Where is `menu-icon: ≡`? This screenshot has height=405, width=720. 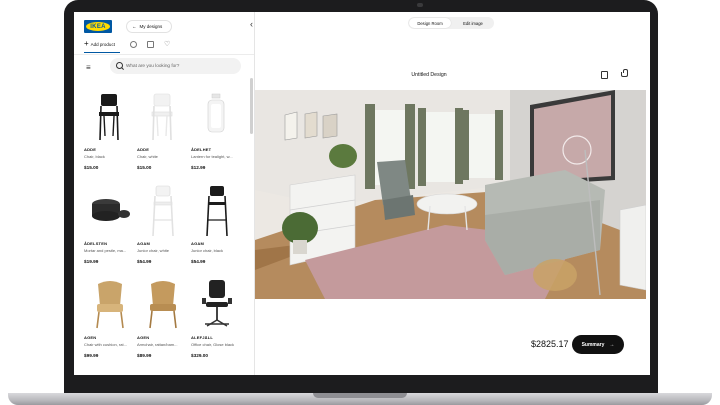
menu-icon: ≡ is located at coordinates (88, 67).